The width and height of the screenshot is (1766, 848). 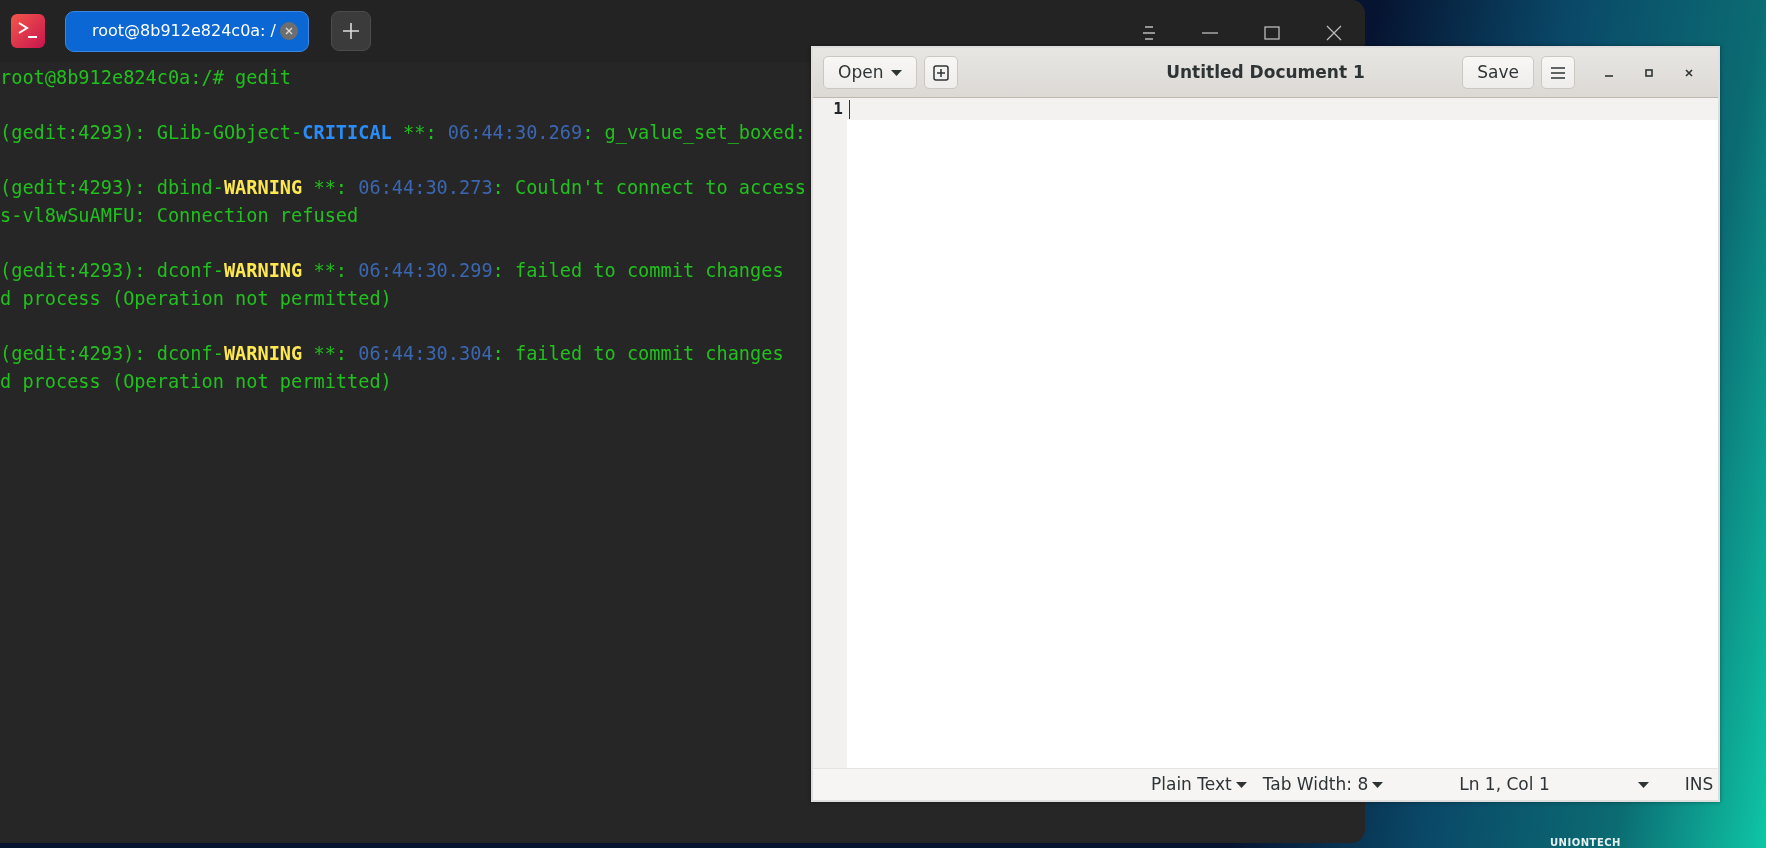 What do you see at coordinates (180, 215) in the screenshot?
I see `terminal-line: s-vl8wSuAMFU: Connection refused` at bounding box center [180, 215].